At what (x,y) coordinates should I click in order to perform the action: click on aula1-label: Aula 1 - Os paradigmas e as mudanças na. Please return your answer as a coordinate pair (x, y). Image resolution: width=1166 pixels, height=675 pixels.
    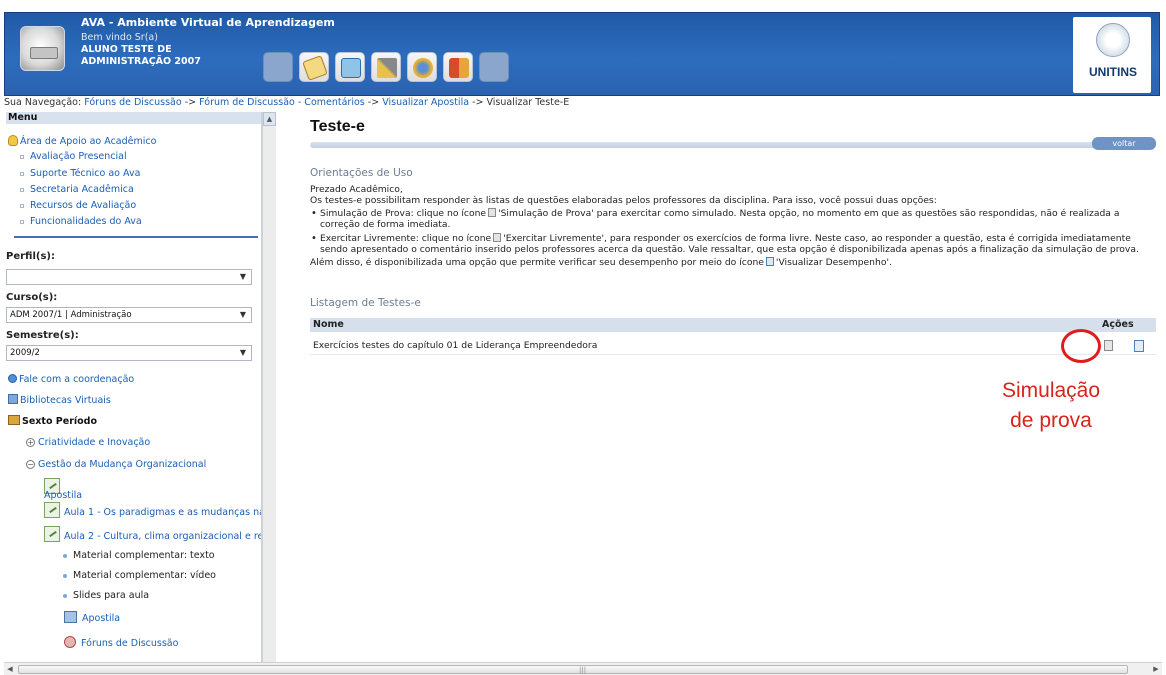
    Looking at the image, I should click on (163, 512).